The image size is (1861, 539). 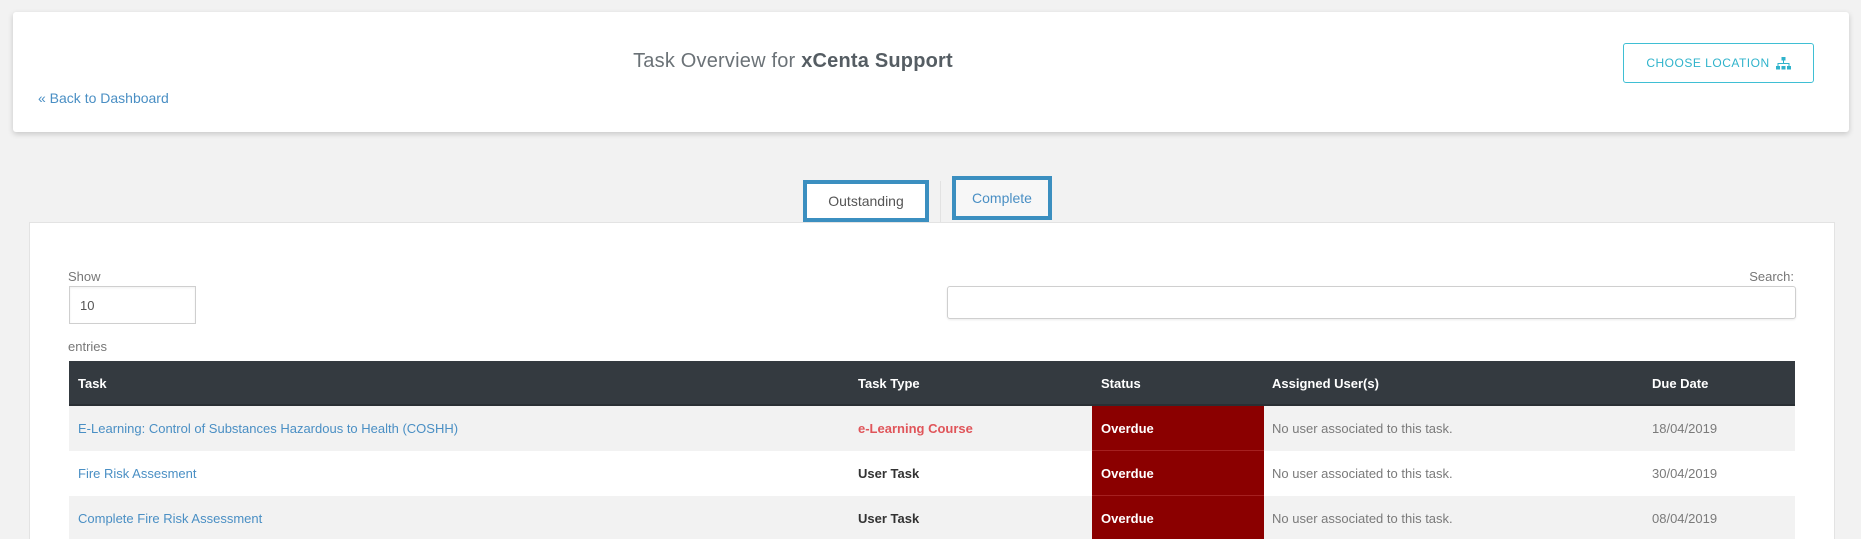 What do you see at coordinates (866, 201) in the screenshot?
I see `tab-outstanding: Outstanding` at bounding box center [866, 201].